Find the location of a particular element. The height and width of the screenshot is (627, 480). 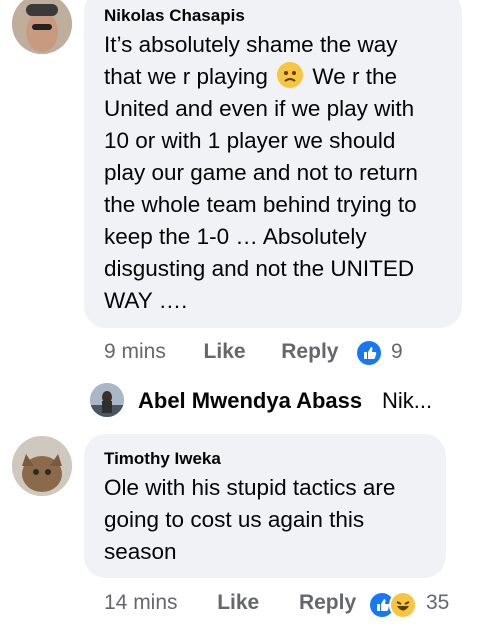

comment-line: 10 or with 1 player we should is located at coordinates (250, 140).